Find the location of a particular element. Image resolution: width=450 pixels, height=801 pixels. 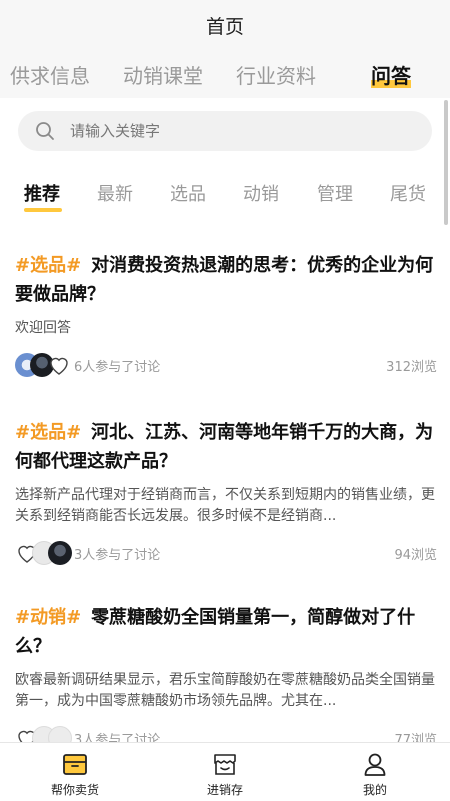

post-title: #选品# 对消费投资热退潮的思考：优秀的企业为何要做品牌？ is located at coordinates (226, 280).